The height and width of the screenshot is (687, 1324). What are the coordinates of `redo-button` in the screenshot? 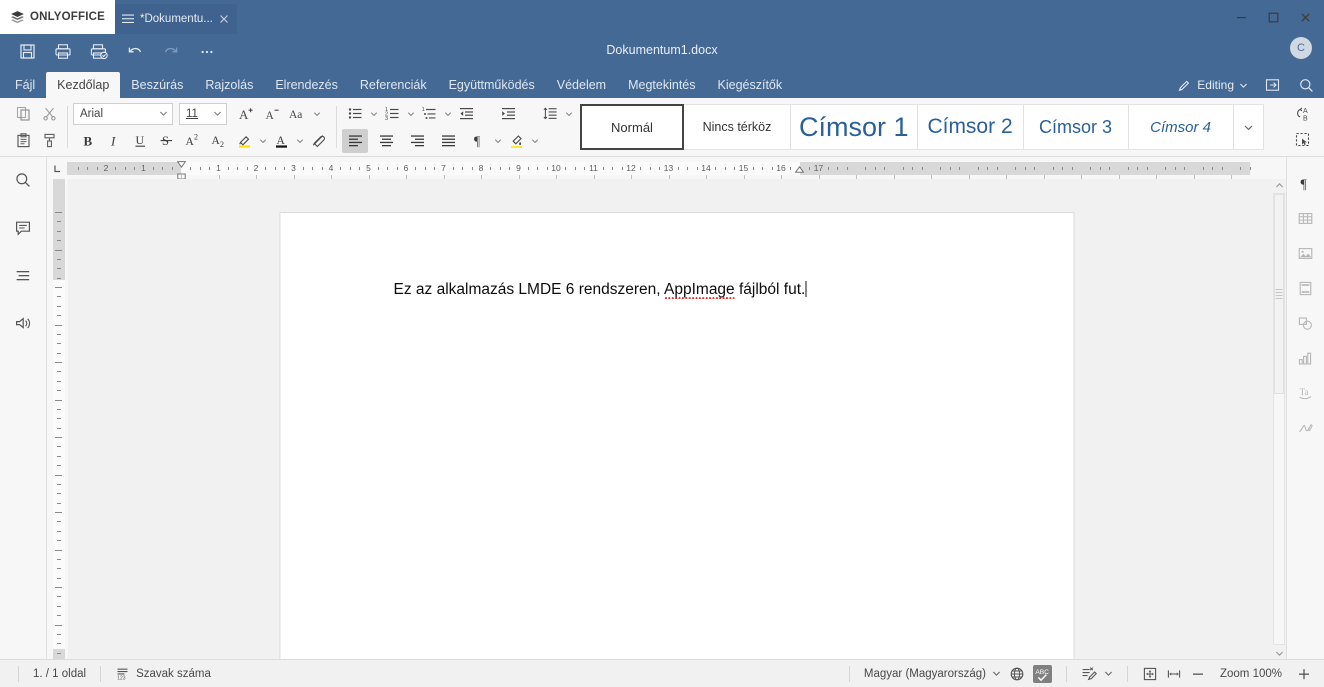 It's located at (171, 51).